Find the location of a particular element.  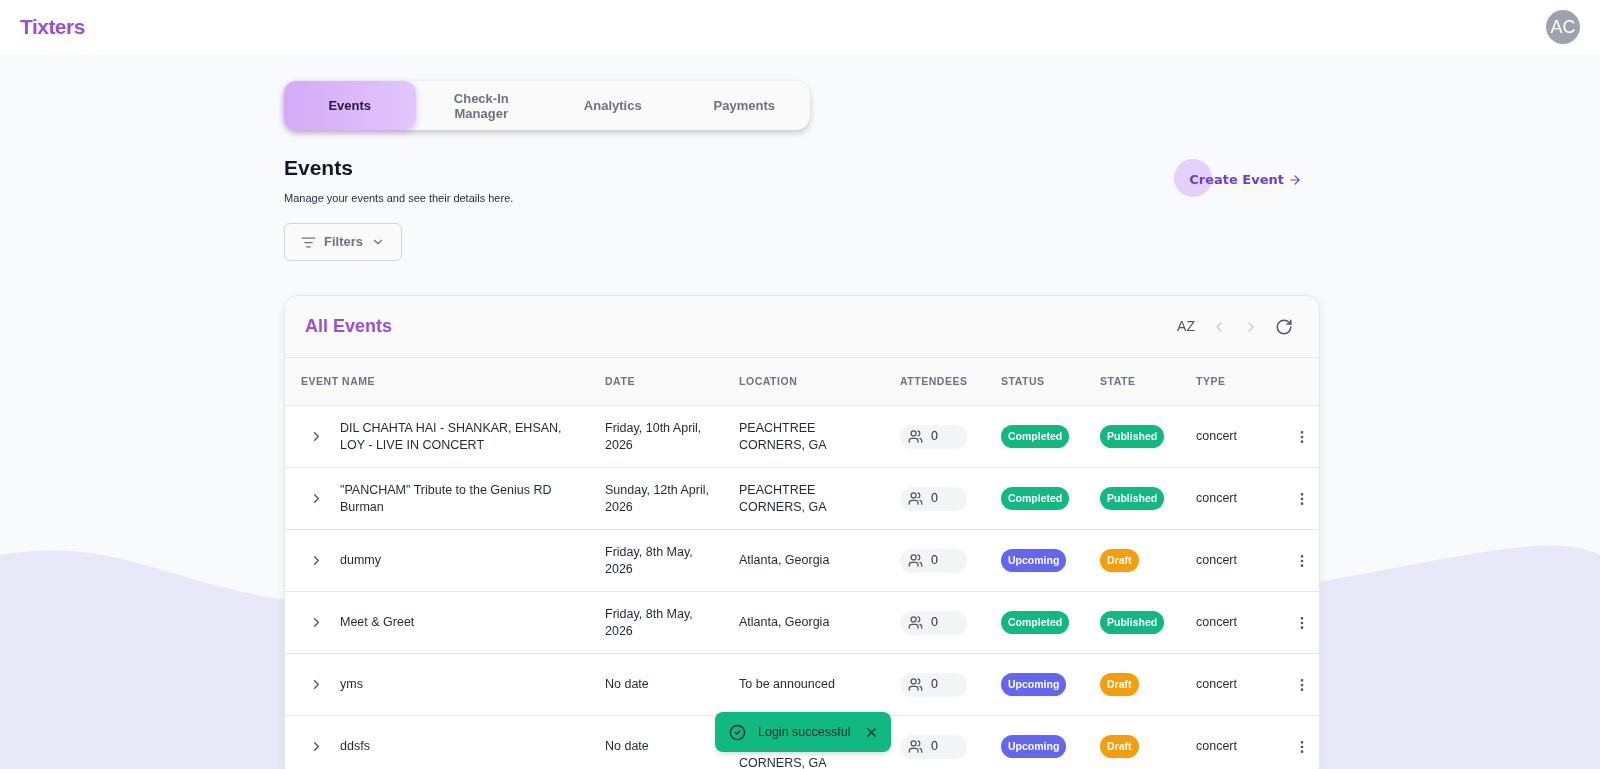

event-name: "PANCHAM" Tribute to the Genius RD Burman is located at coordinates (446, 498).